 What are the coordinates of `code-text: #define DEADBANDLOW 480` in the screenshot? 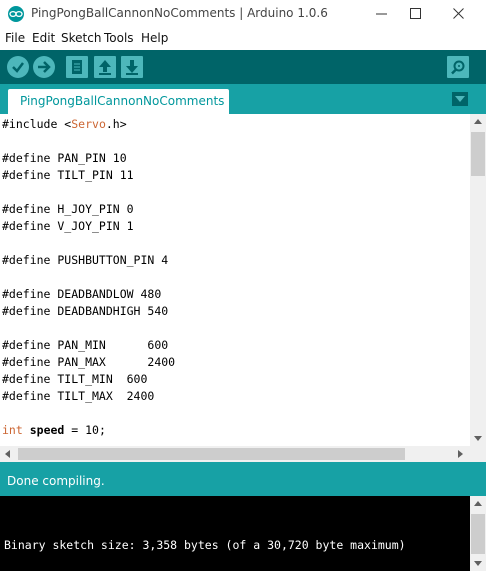 It's located at (82, 294).